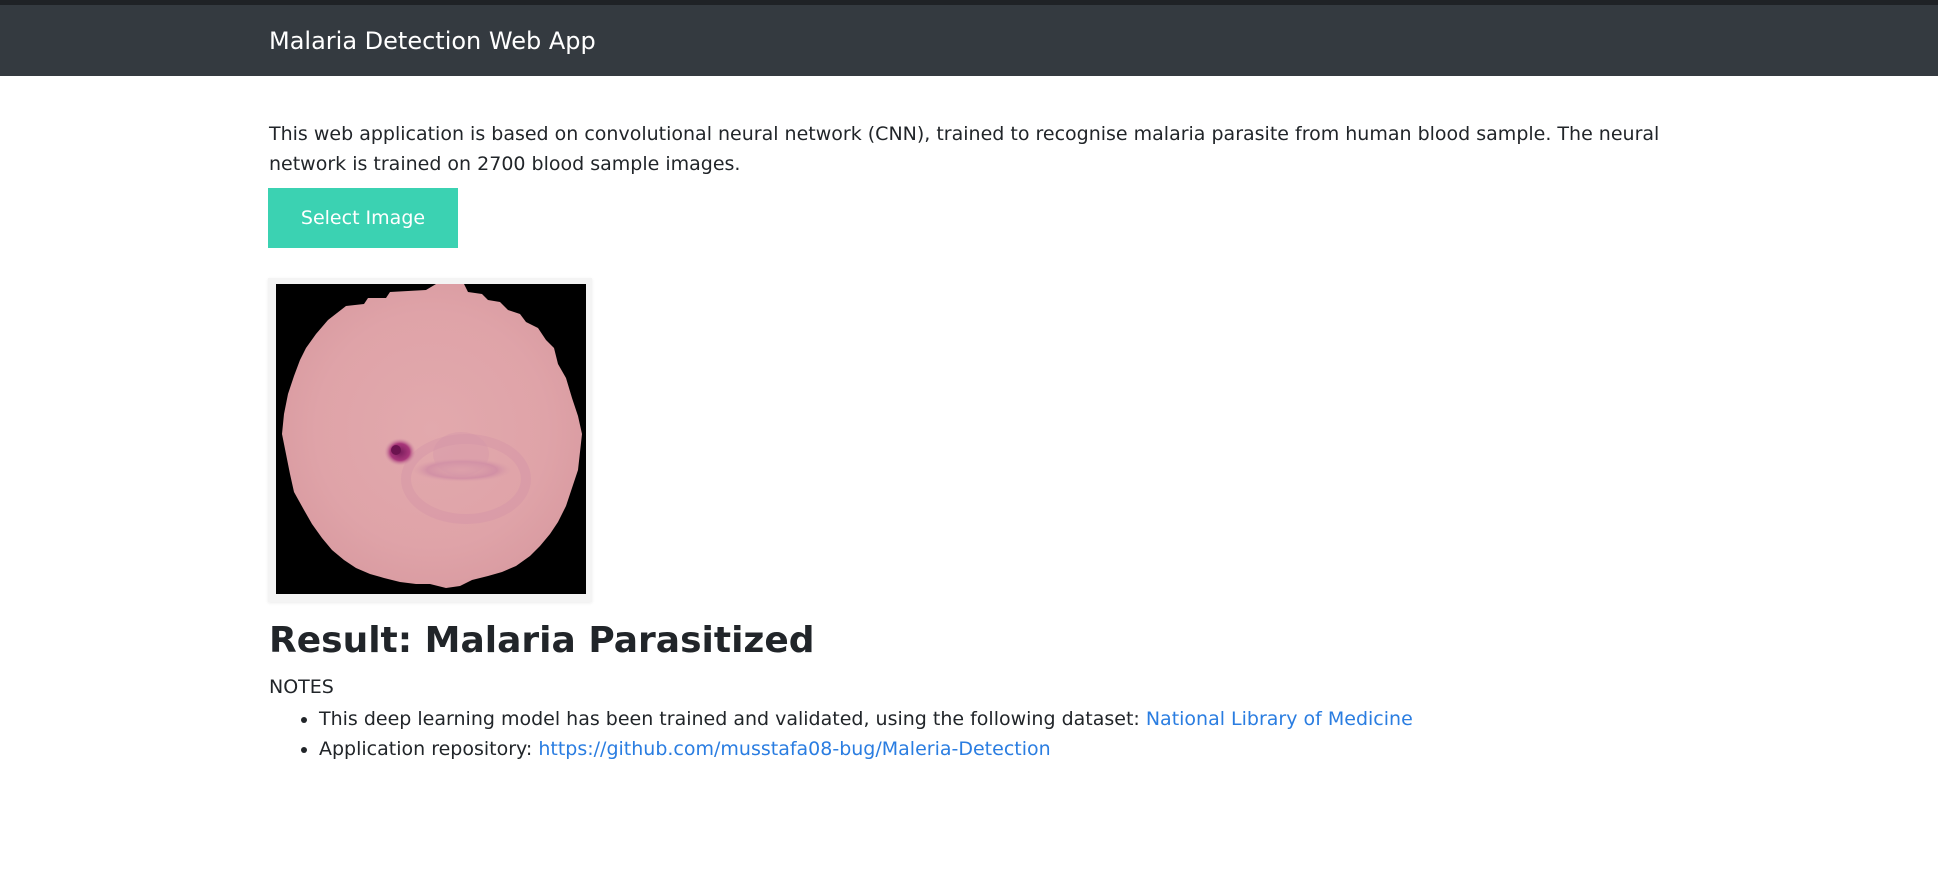  I want to click on select-image-button: Select Image, so click(363, 218).